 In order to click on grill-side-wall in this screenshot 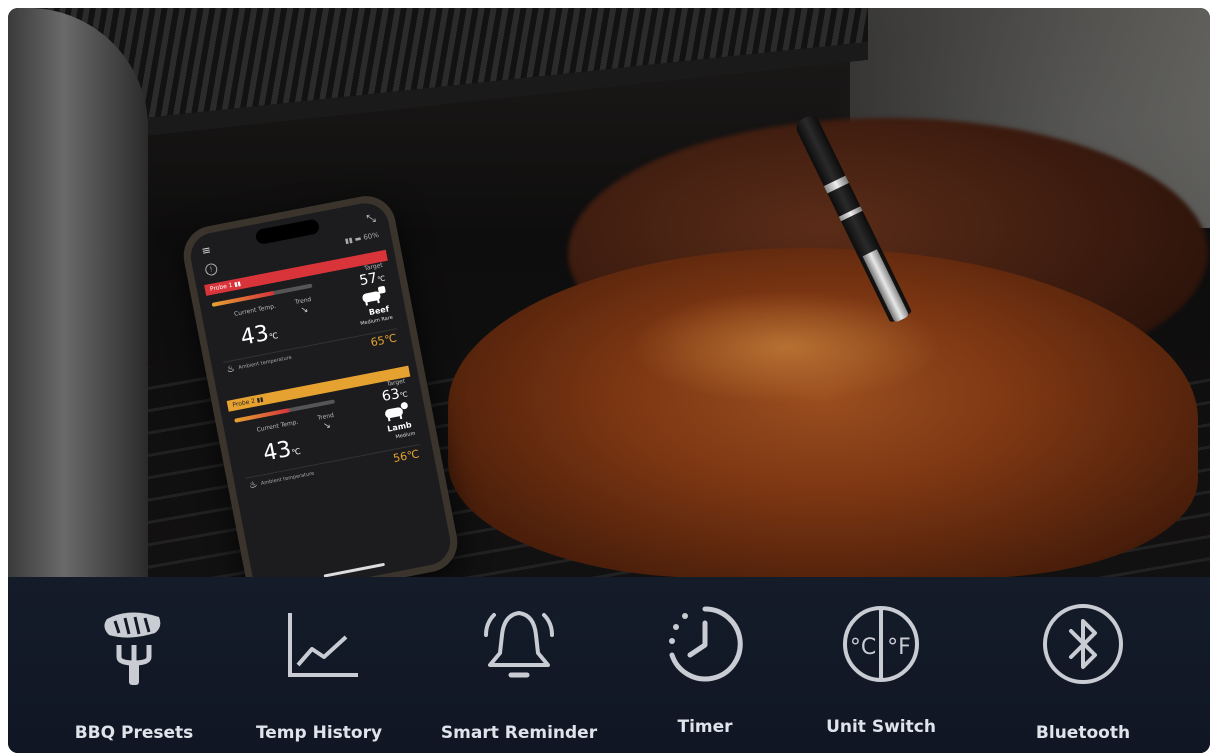, I will do `click(78, 292)`.